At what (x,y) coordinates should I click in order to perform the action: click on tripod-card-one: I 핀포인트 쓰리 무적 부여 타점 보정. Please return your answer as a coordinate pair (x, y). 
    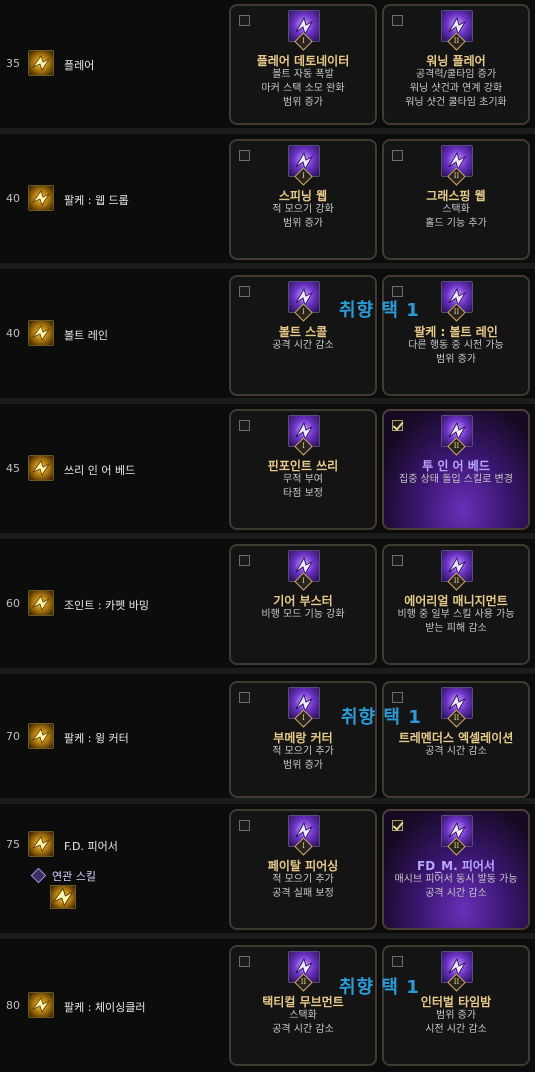
    Looking at the image, I should click on (303, 469).